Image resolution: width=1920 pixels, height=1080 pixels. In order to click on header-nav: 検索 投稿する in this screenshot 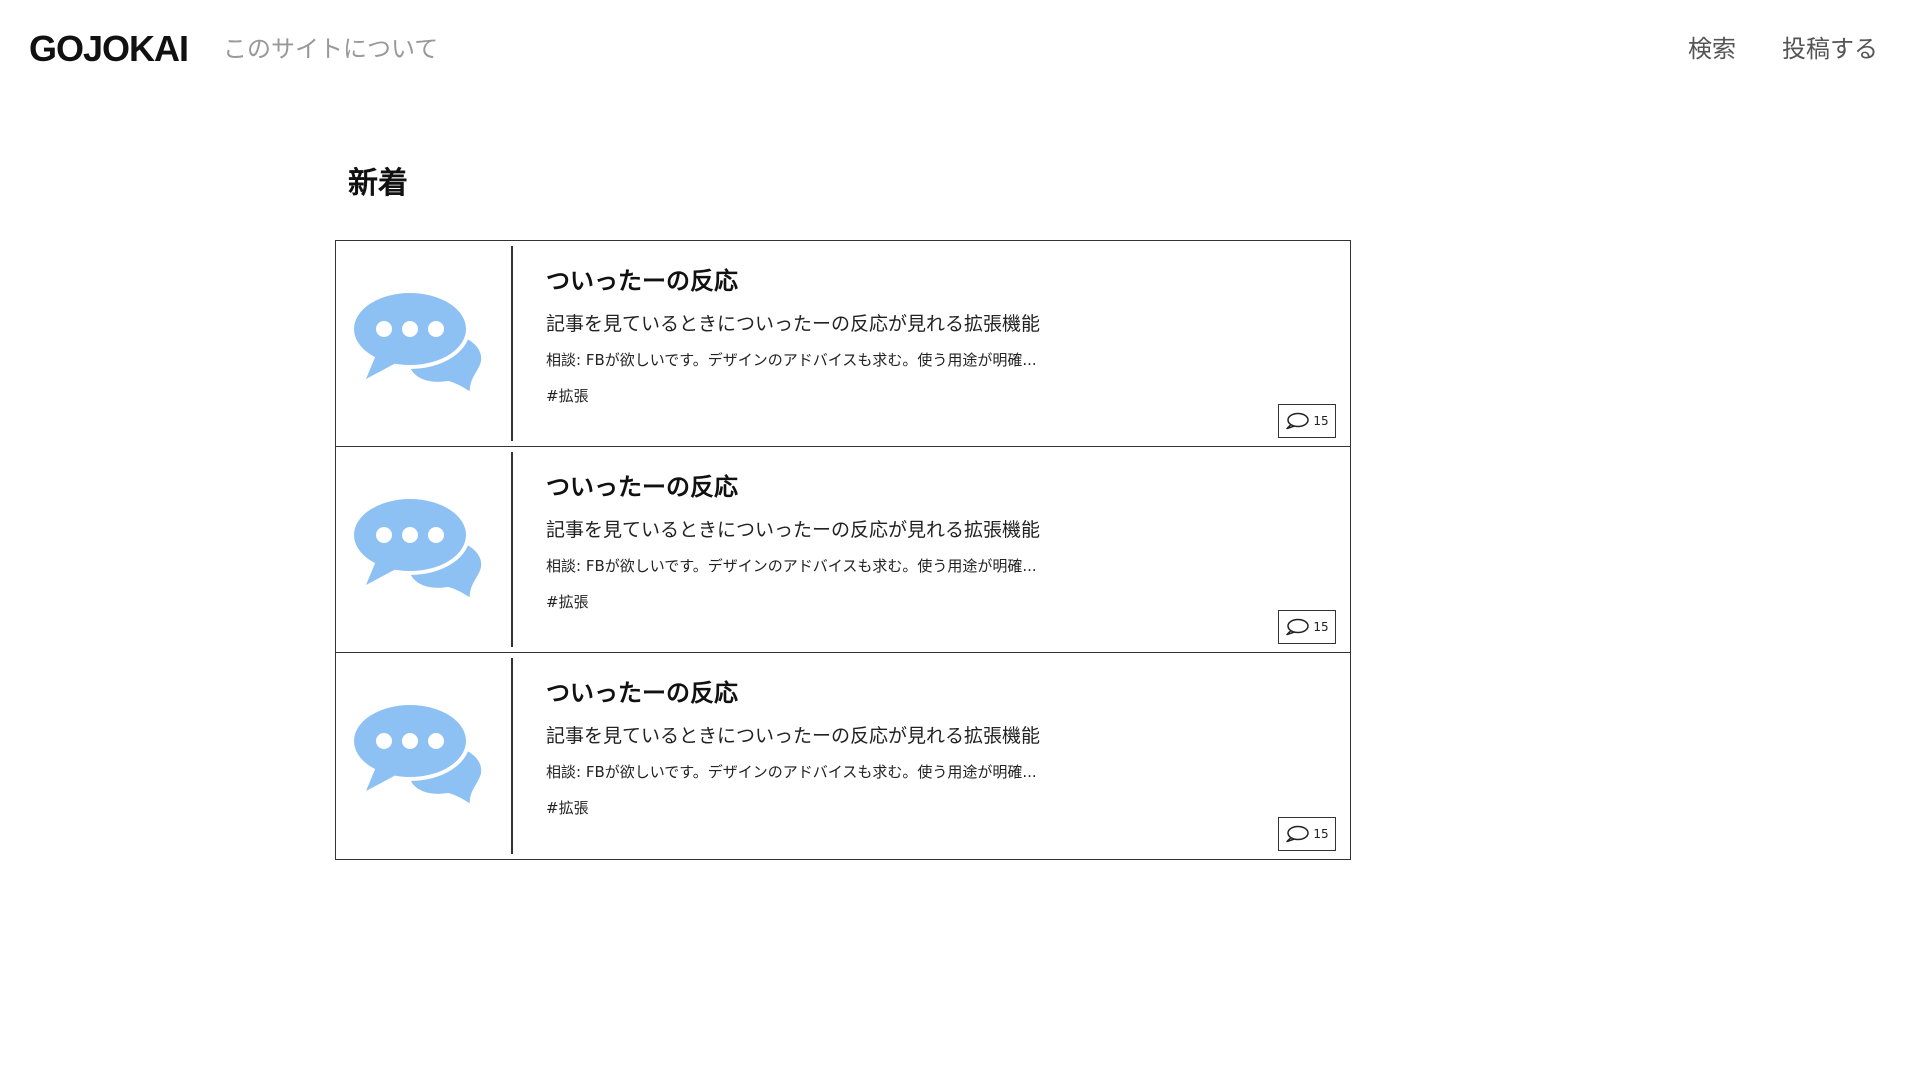, I will do `click(1783, 49)`.